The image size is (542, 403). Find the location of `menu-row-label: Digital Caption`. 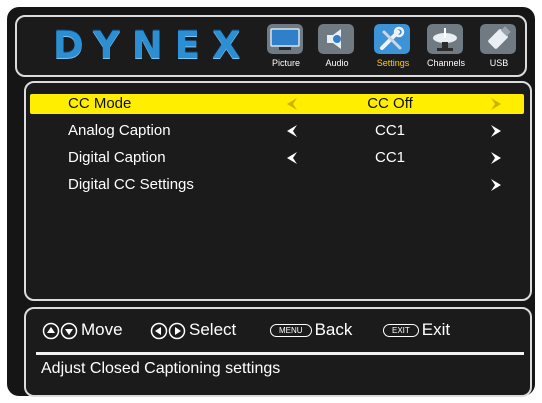

menu-row-label: Digital Caption is located at coordinates (117, 157).